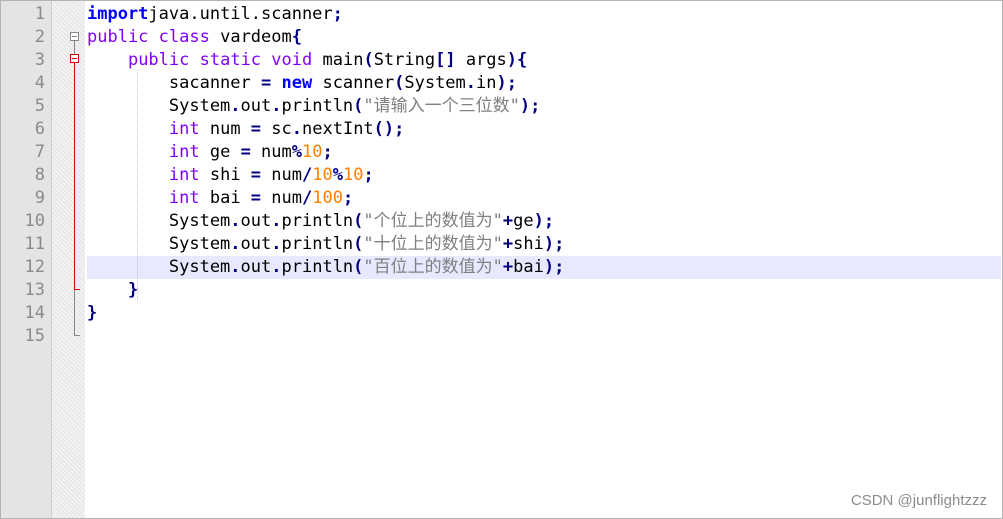  I want to click on code-token: public, so click(158, 60).